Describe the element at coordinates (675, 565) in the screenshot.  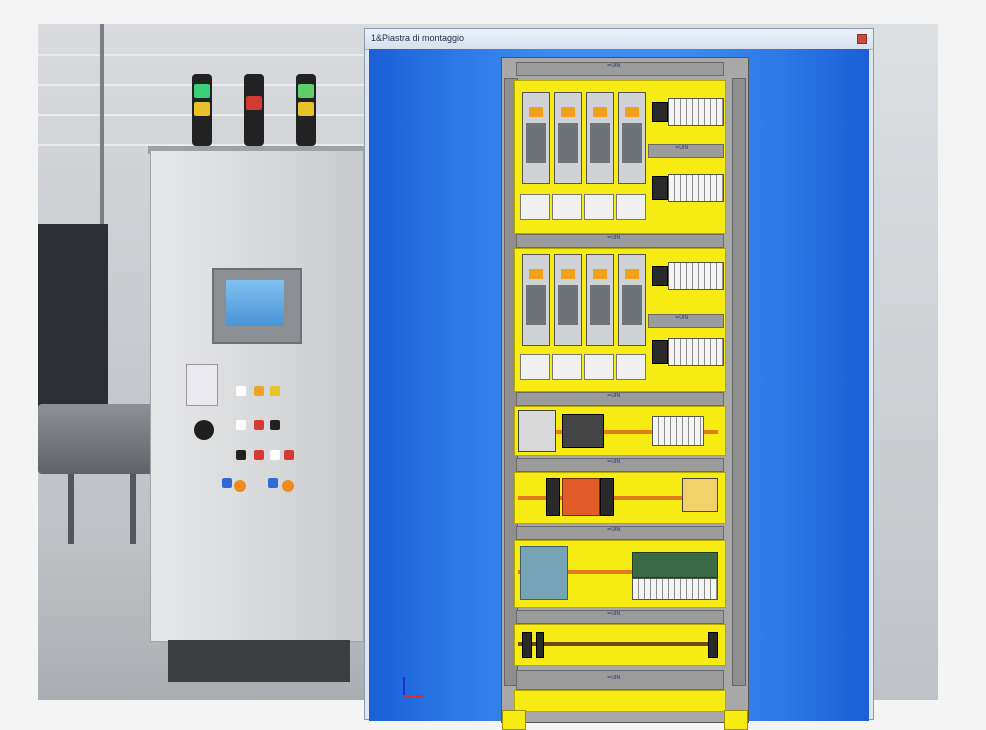
I see `plc-io-module` at that location.